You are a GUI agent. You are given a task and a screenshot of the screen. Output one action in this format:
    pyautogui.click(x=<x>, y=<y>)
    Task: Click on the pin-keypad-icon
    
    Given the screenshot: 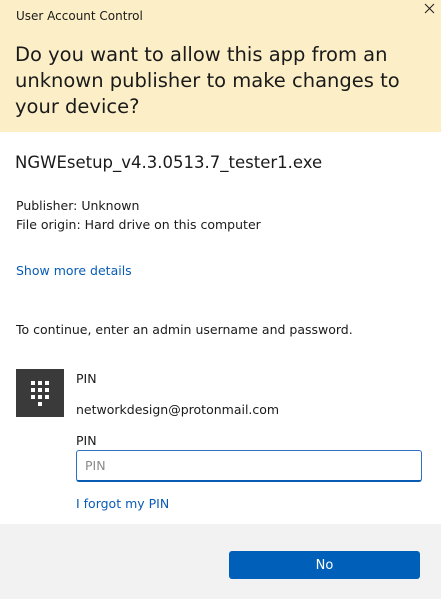 What is the action you would take?
    pyautogui.click(x=40, y=393)
    